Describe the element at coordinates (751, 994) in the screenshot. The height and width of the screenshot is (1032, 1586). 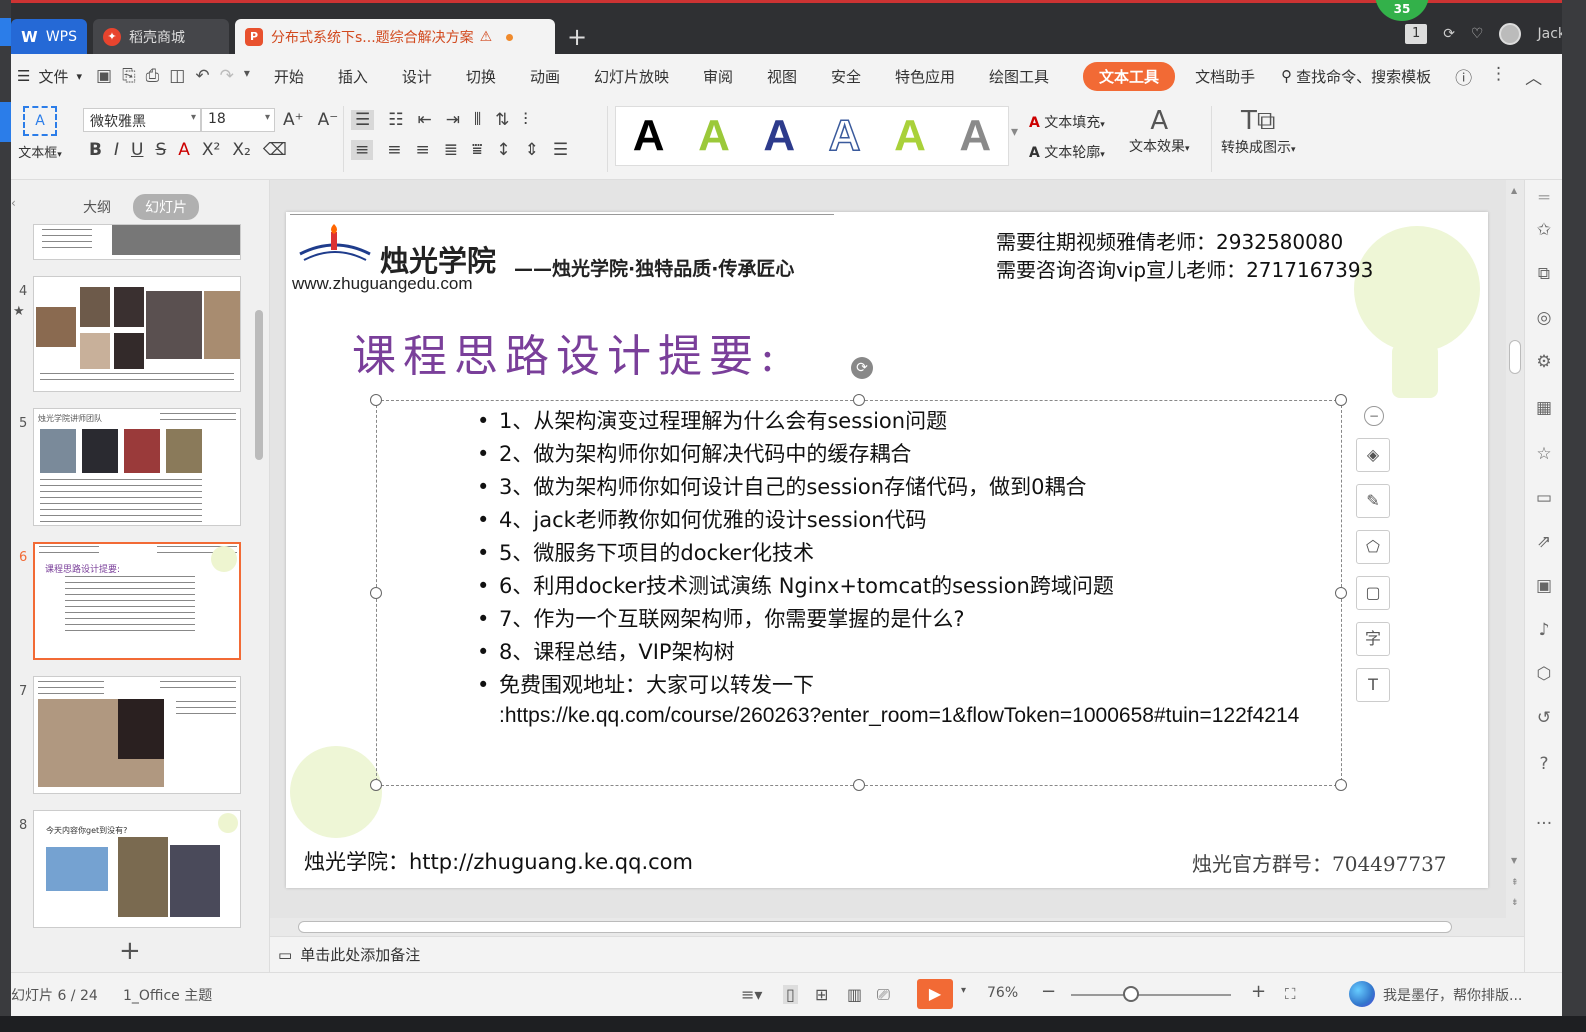
I see `notes-toggle-icon: ≡▾` at that location.